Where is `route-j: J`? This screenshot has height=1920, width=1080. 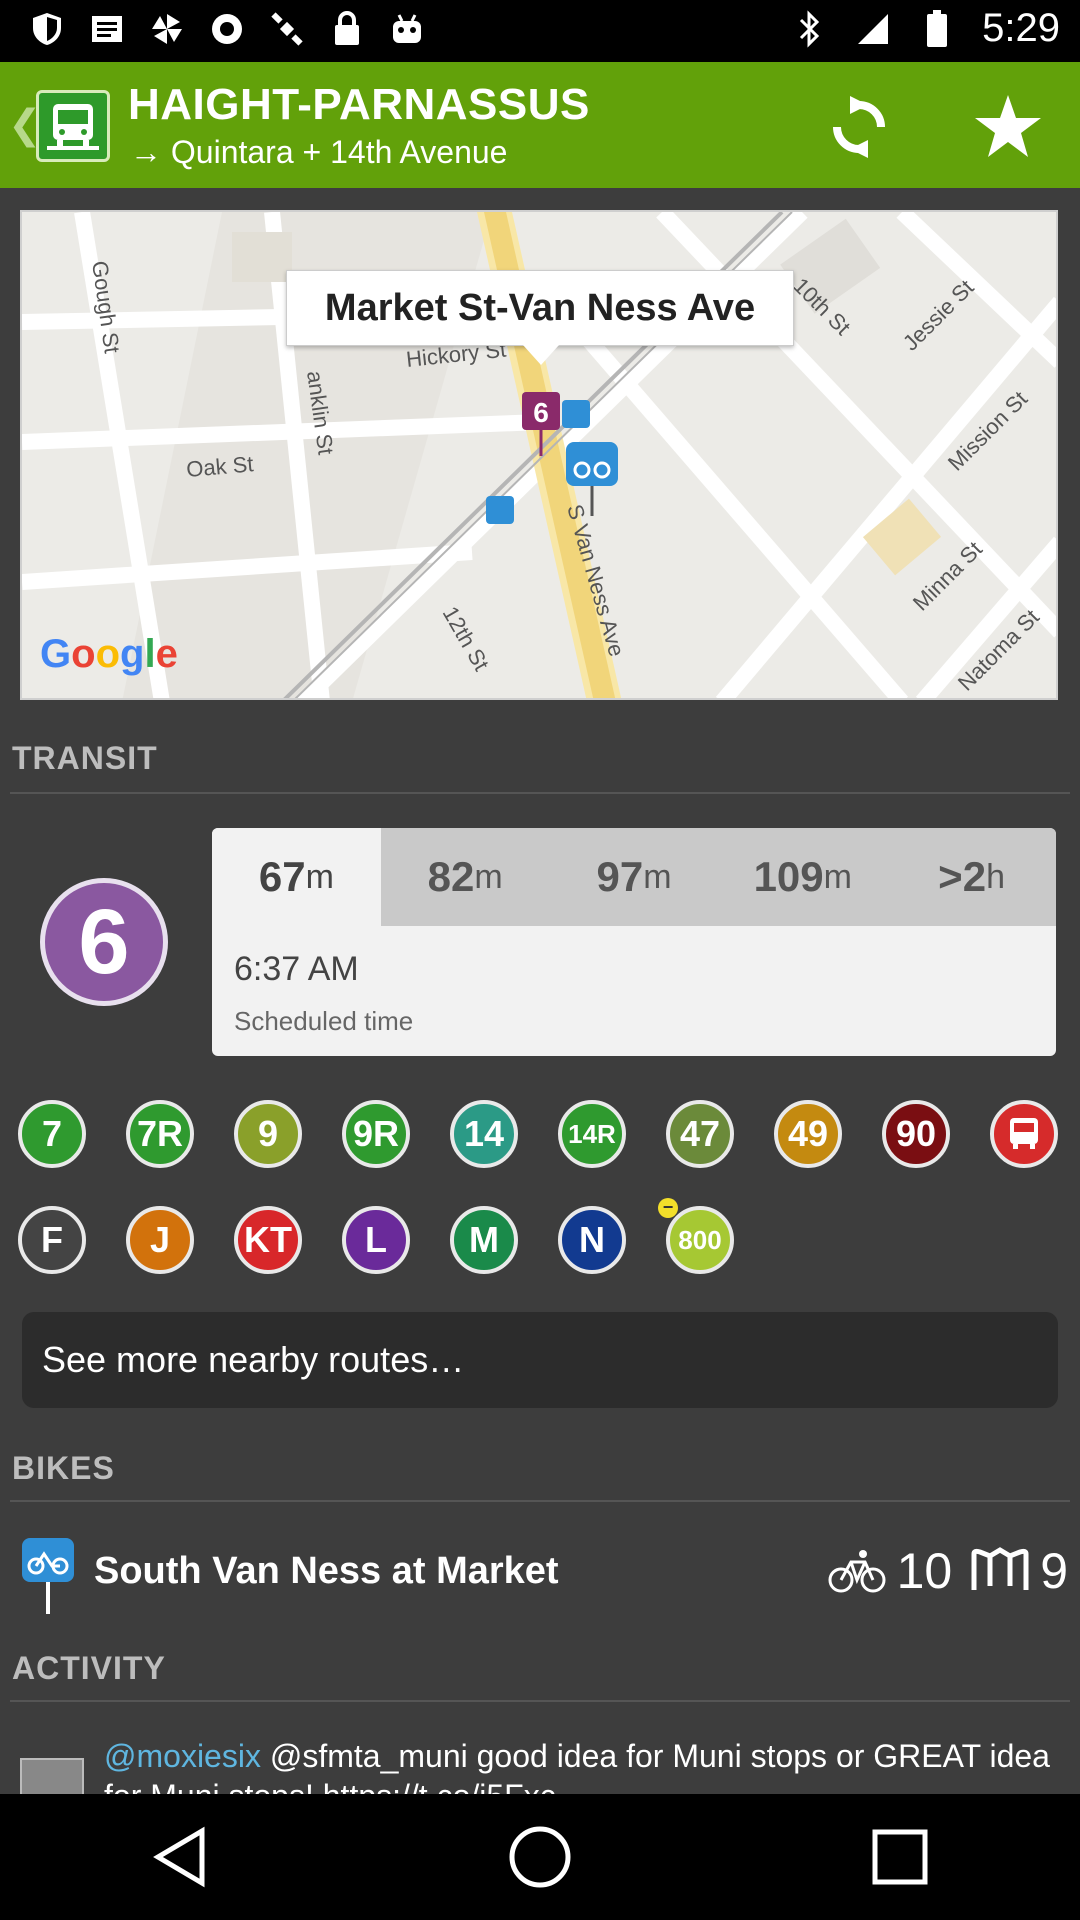 route-j: J is located at coordinates (160, 1240).